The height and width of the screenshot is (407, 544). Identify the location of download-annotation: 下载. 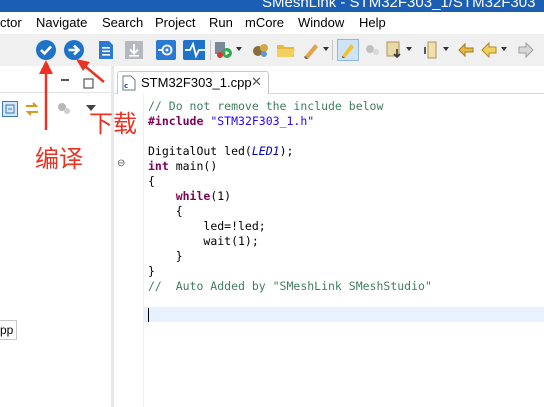
(113, 124).